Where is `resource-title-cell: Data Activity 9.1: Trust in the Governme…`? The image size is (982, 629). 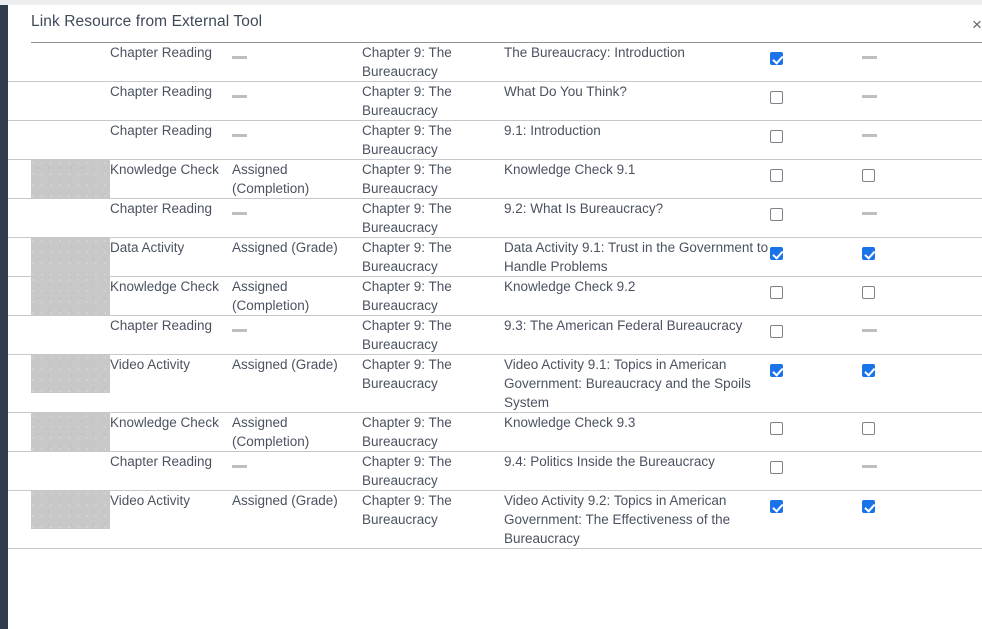
resource-title-cell: Data Activity 9.1: Trust in the Governme… is located at coordinates (637, 257).